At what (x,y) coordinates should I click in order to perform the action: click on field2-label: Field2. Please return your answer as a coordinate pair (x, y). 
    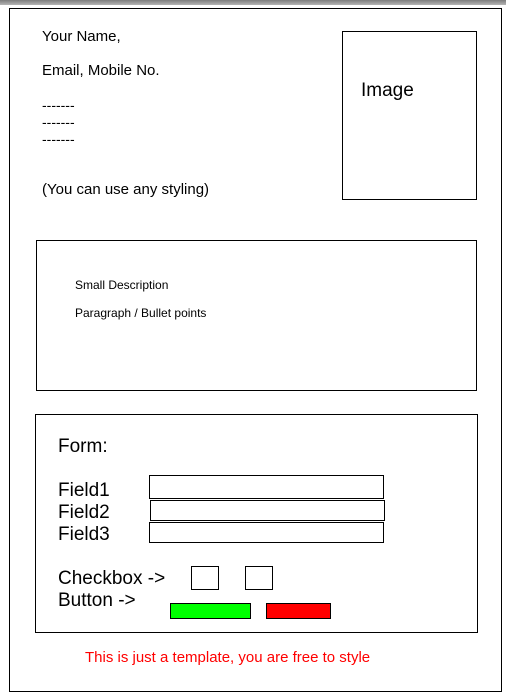
    Looking at the image, I should click on (84, 512).